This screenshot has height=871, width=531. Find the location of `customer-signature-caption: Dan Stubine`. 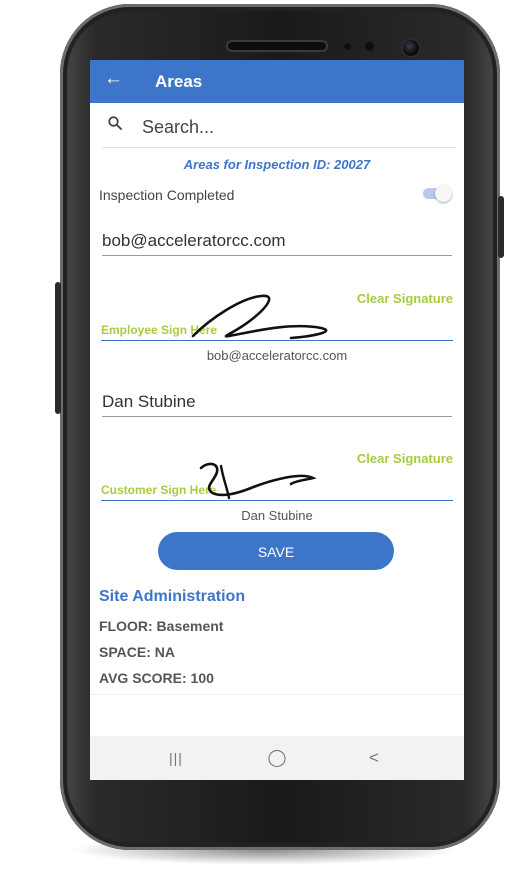

customer-signature-caption: Dan Stubine is located at coordinates (277, 515).